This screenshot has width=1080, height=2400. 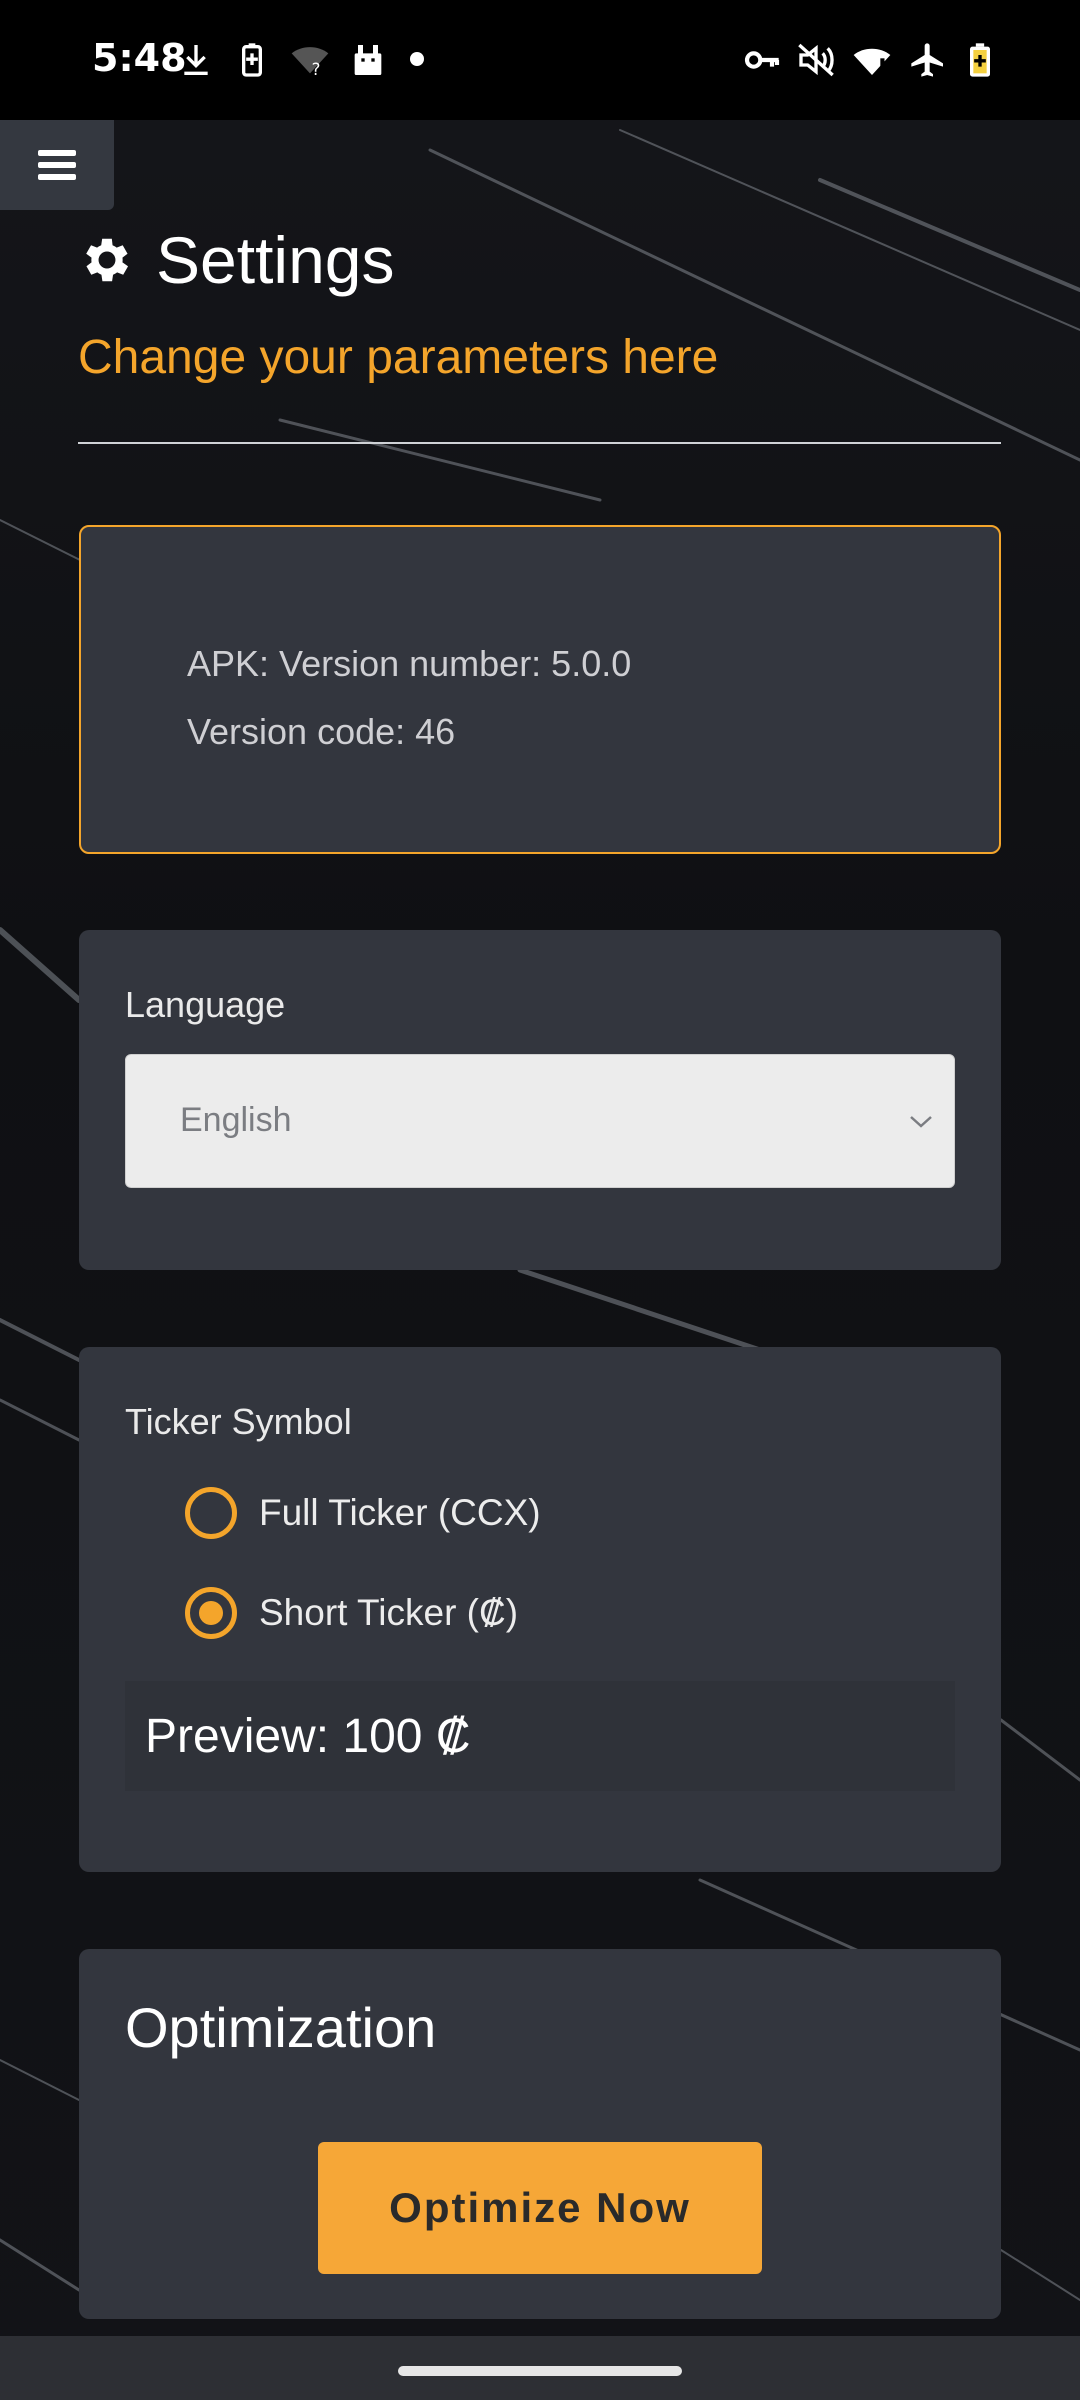 I want to click on optimization-title: Optimization, so click(x=281, y=2027).